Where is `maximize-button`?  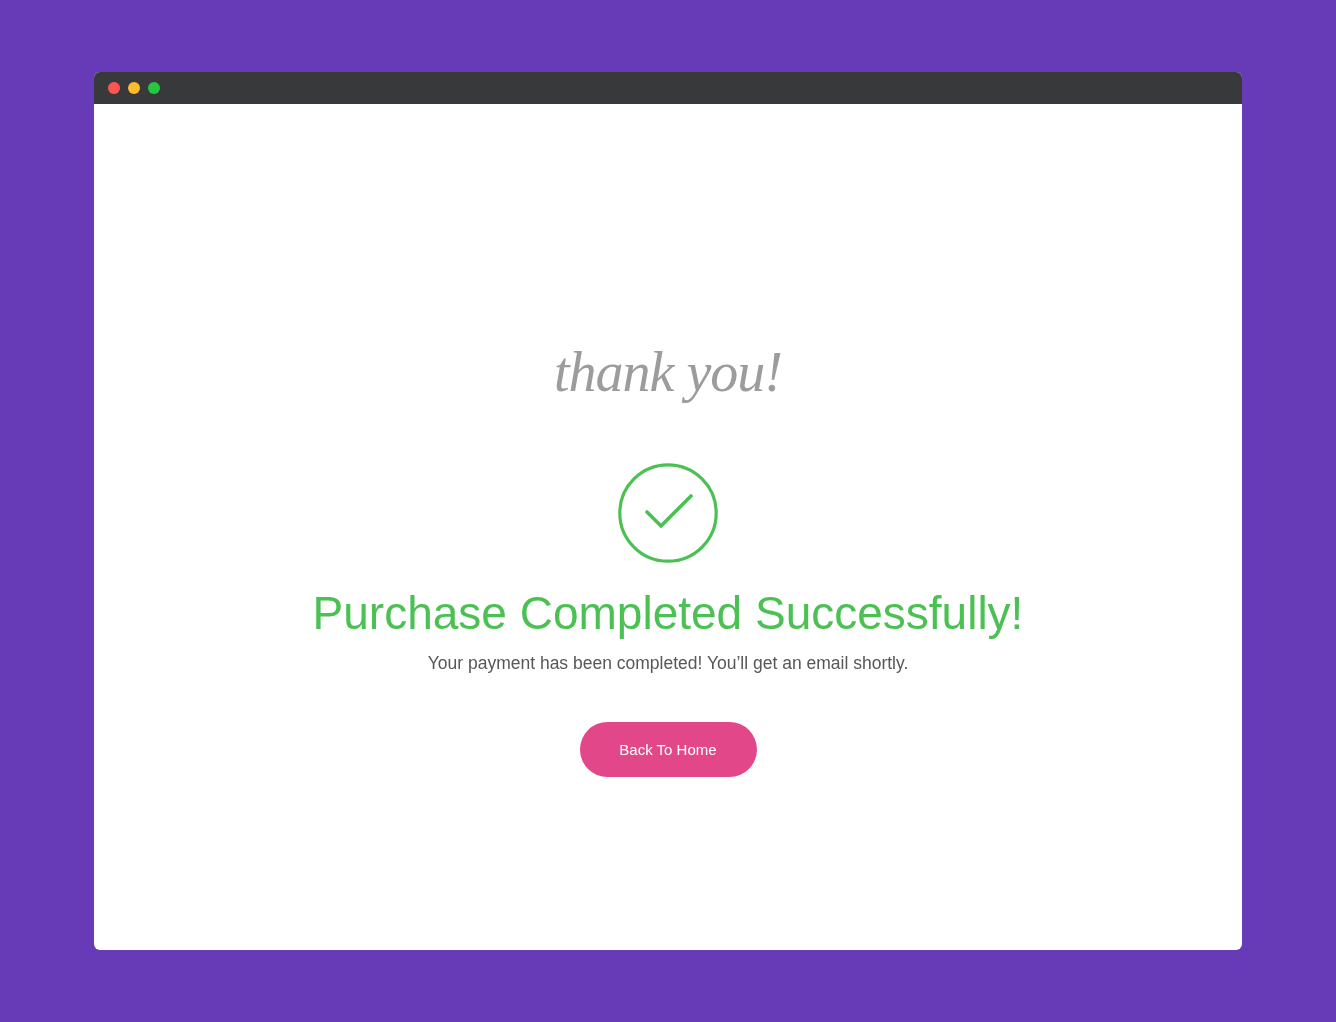
maximize-button is located at coordinates (154, 88).